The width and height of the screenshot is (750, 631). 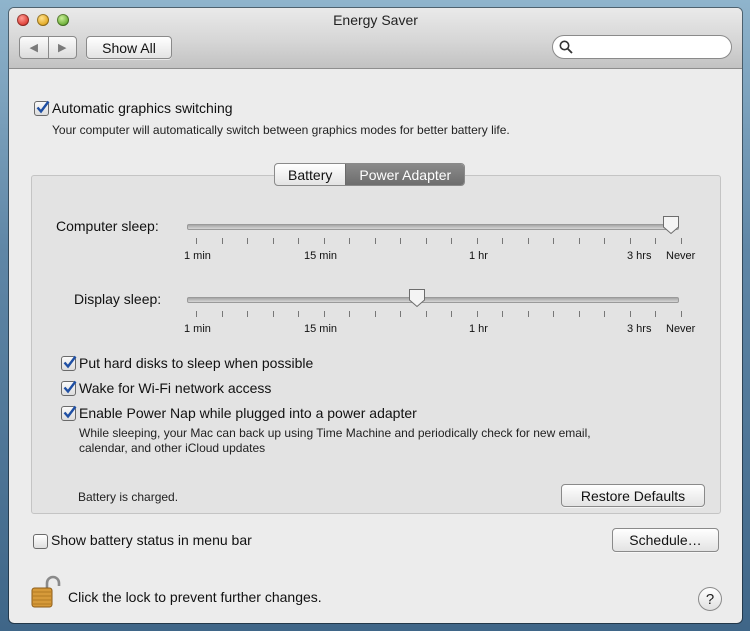 I want to click on tab-power-adapter: Power Adapter, so click(x=405, y=174).